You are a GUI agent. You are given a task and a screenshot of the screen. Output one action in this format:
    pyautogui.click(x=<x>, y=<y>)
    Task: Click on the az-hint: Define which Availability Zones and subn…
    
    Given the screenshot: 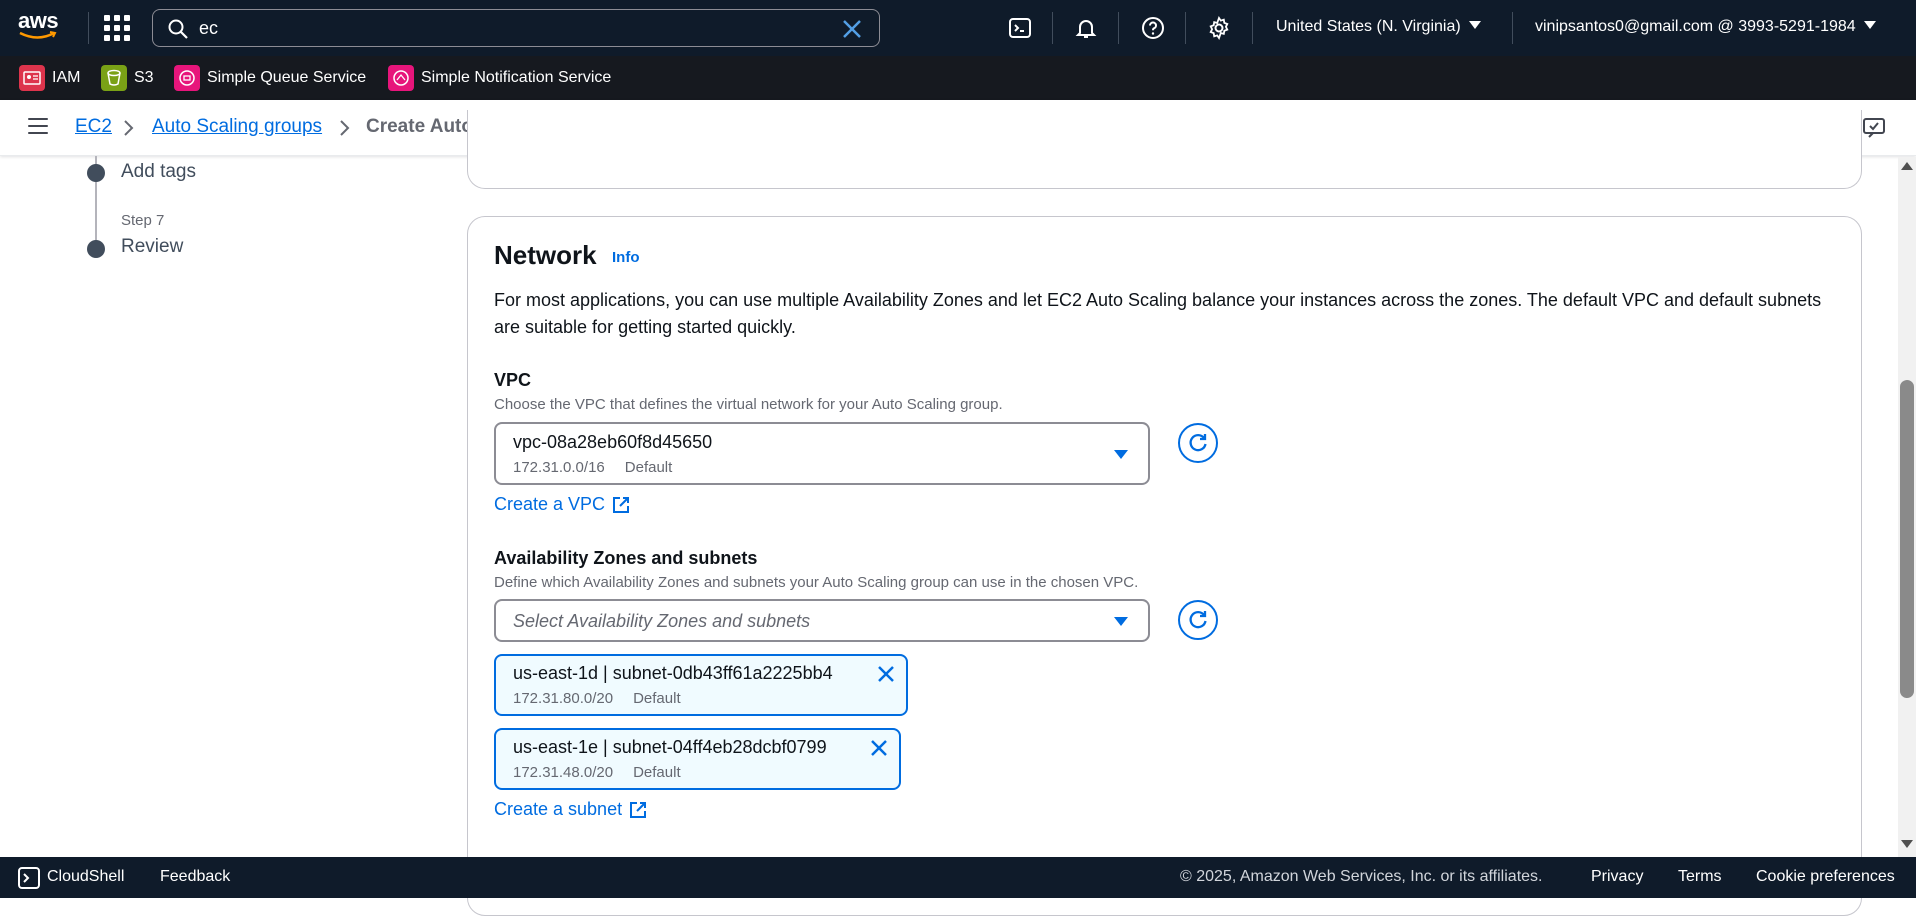 What is the action you would take?
    pyautogui.click(x=816, y=582)
    